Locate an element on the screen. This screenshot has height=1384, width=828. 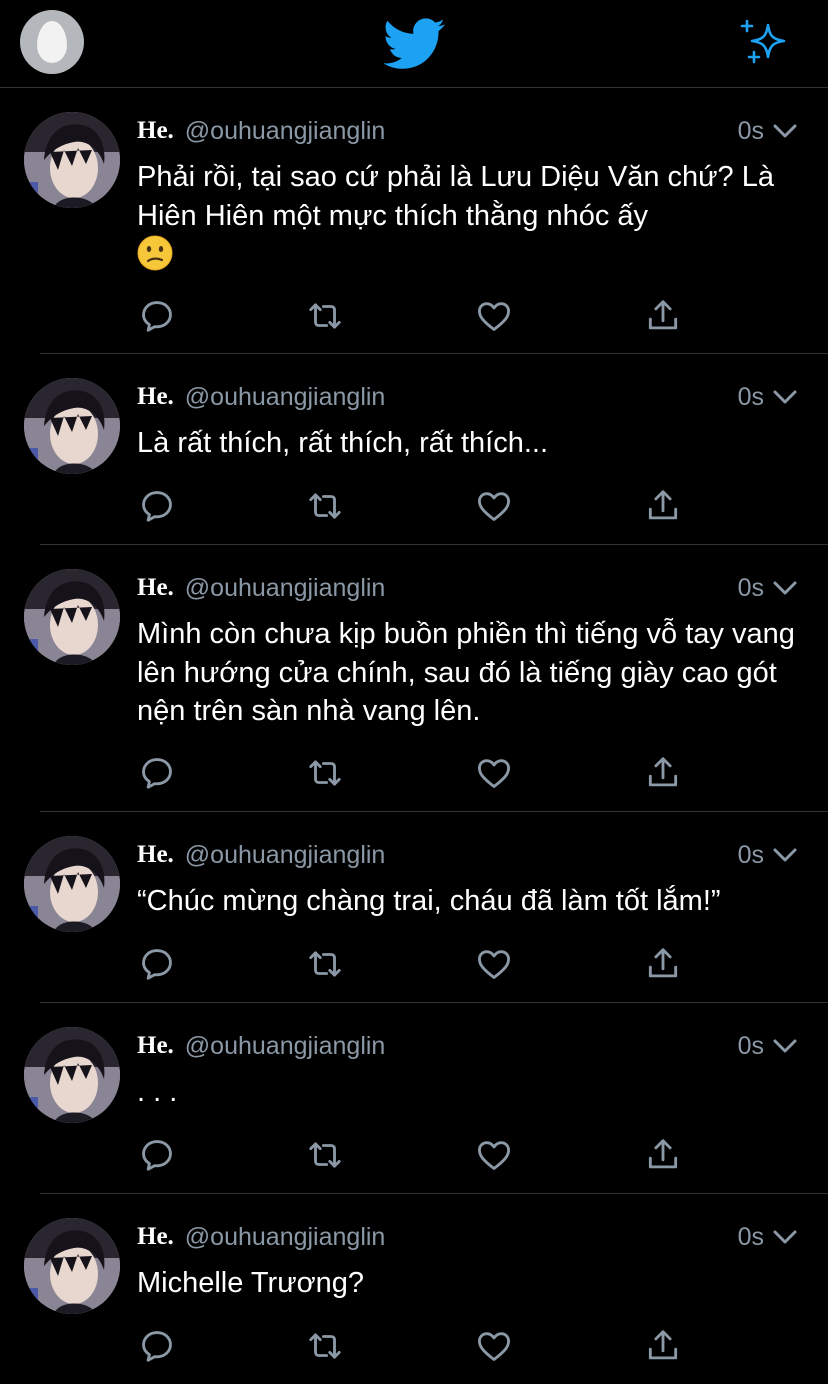
profile-egg-icon is located at coordinates (52, 42).